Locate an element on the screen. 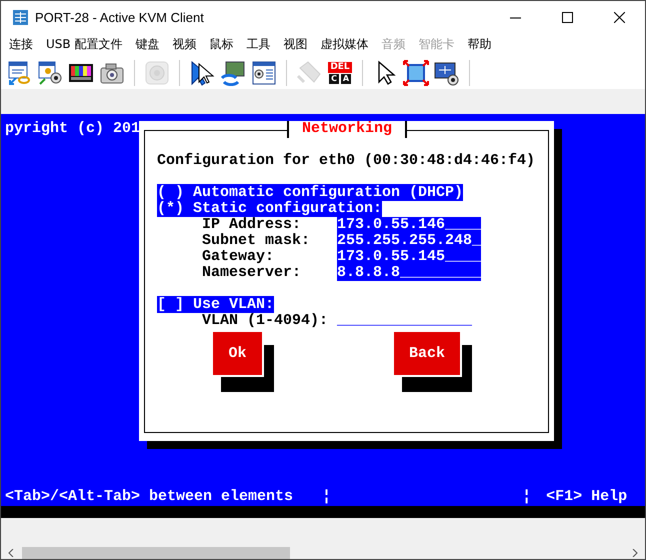  scroll-left-icon is located at coordinates (11, 553).